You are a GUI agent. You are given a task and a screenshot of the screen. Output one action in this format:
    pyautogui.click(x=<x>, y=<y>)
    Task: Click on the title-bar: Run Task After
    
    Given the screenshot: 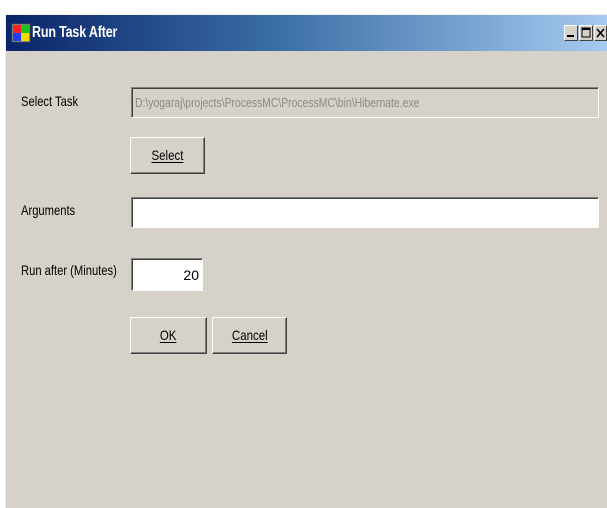 What is the action you would take?
    pyautogui.click(x=306, y=33)
    